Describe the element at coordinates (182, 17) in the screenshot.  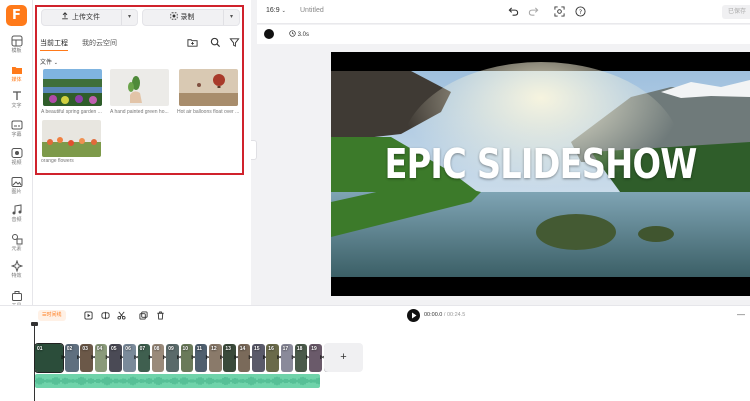
I see `record-label: 录制` at that location.